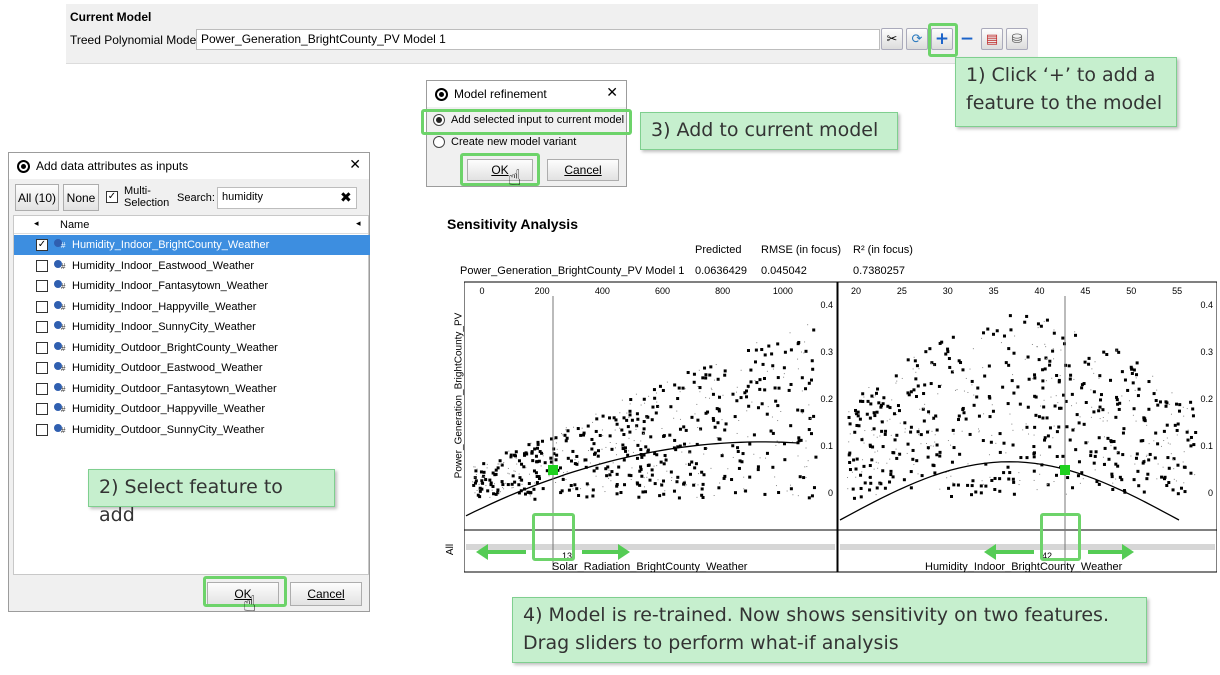 The width and height of the screenshot is (1220, 675). Describe the element at coordinates (439, 142) in the screenshot. I see `radio-unselected-icon` at that location.